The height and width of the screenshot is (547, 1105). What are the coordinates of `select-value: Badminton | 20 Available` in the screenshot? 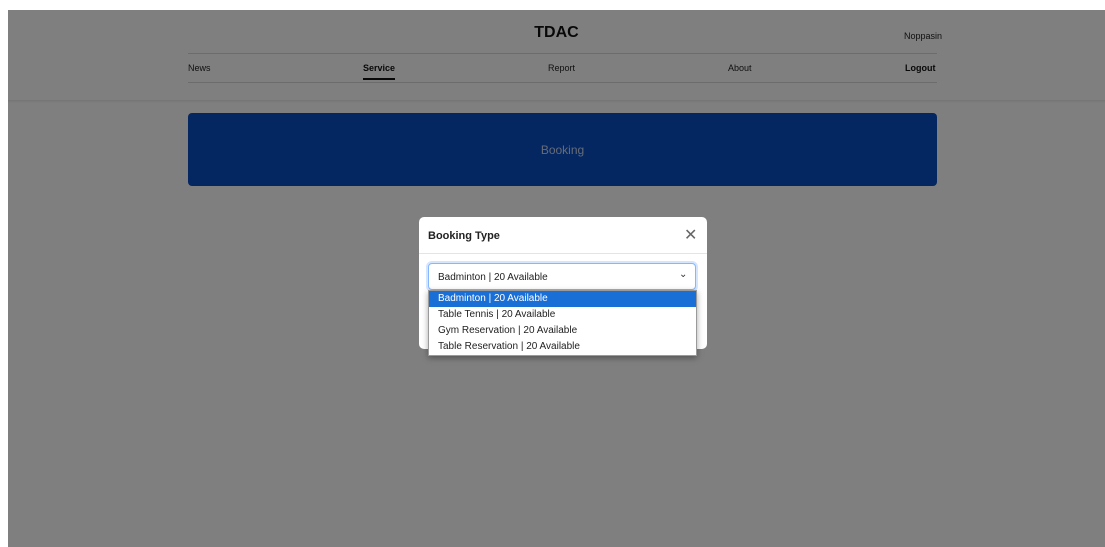 It's located at (493, 277).